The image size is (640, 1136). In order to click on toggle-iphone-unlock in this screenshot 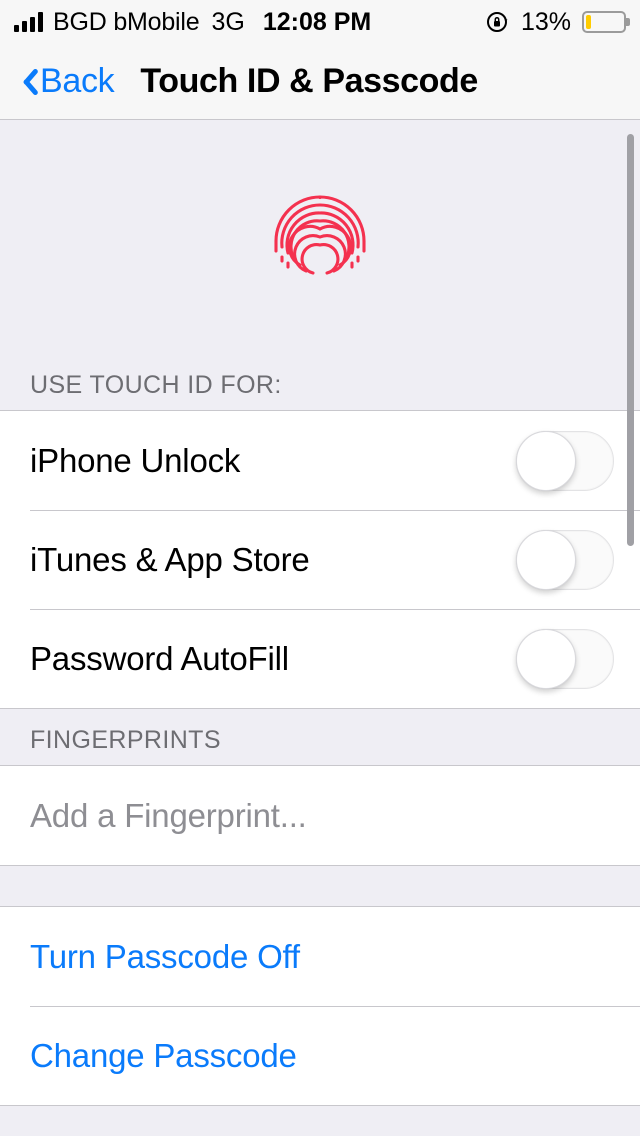, I will do `click(565, 460)`.